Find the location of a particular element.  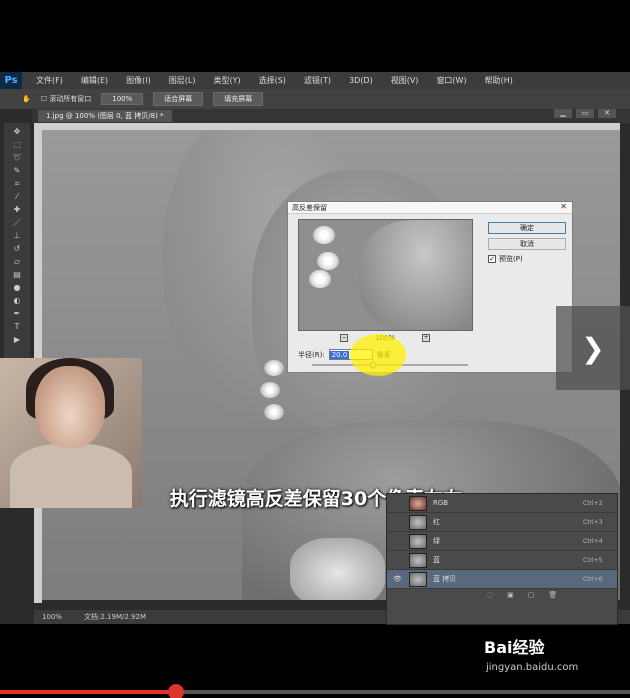

hand-icon: ✋ is located at coordinates (26, 99).